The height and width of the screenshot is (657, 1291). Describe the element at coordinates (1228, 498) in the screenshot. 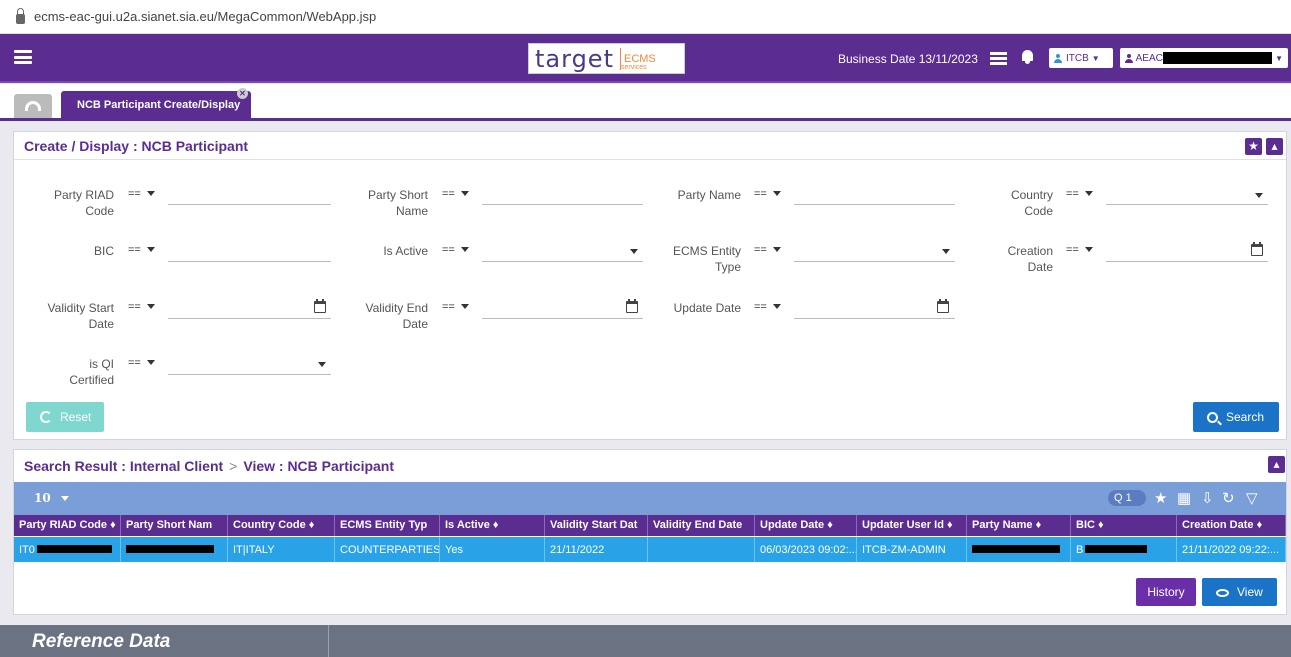

I see `refresh-icon: ↻` at that location.